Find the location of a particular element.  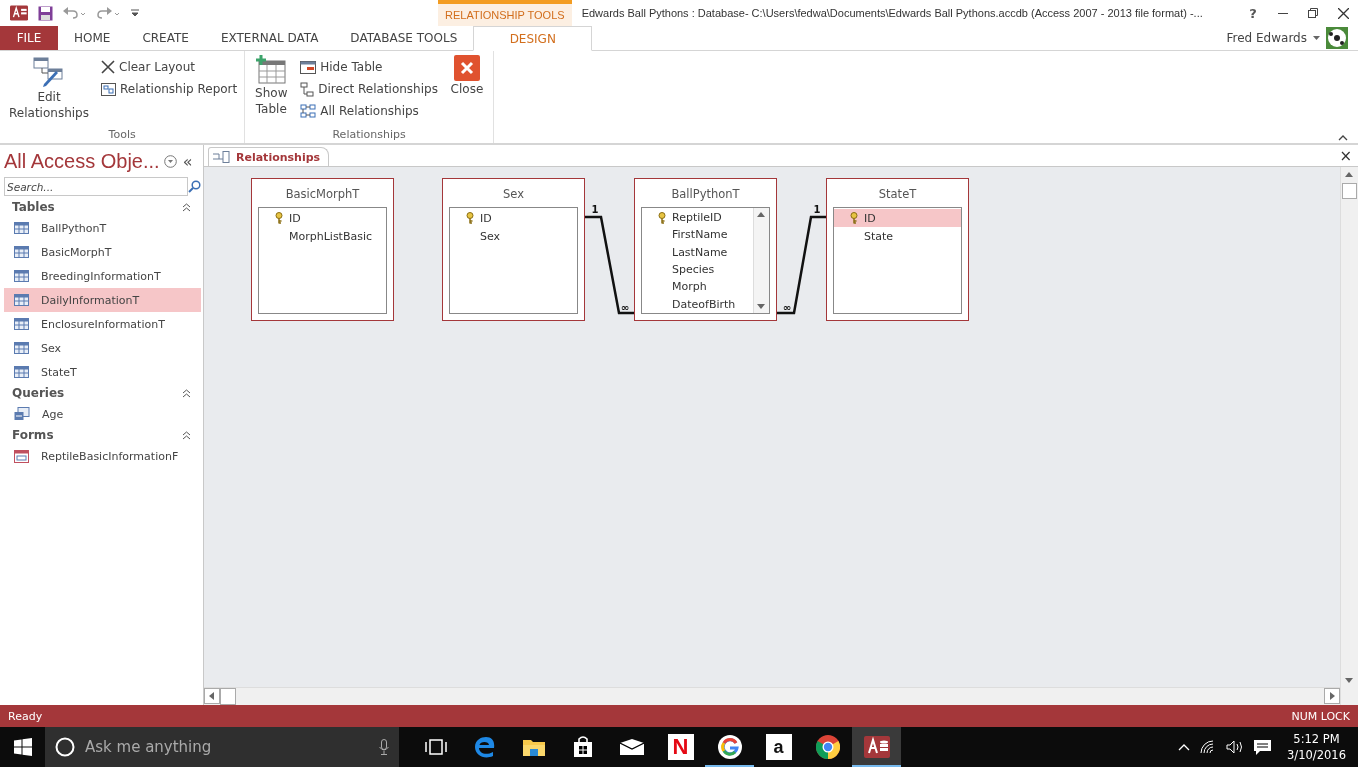

search-input: Ask me anything is located at coordinates (227, 747).